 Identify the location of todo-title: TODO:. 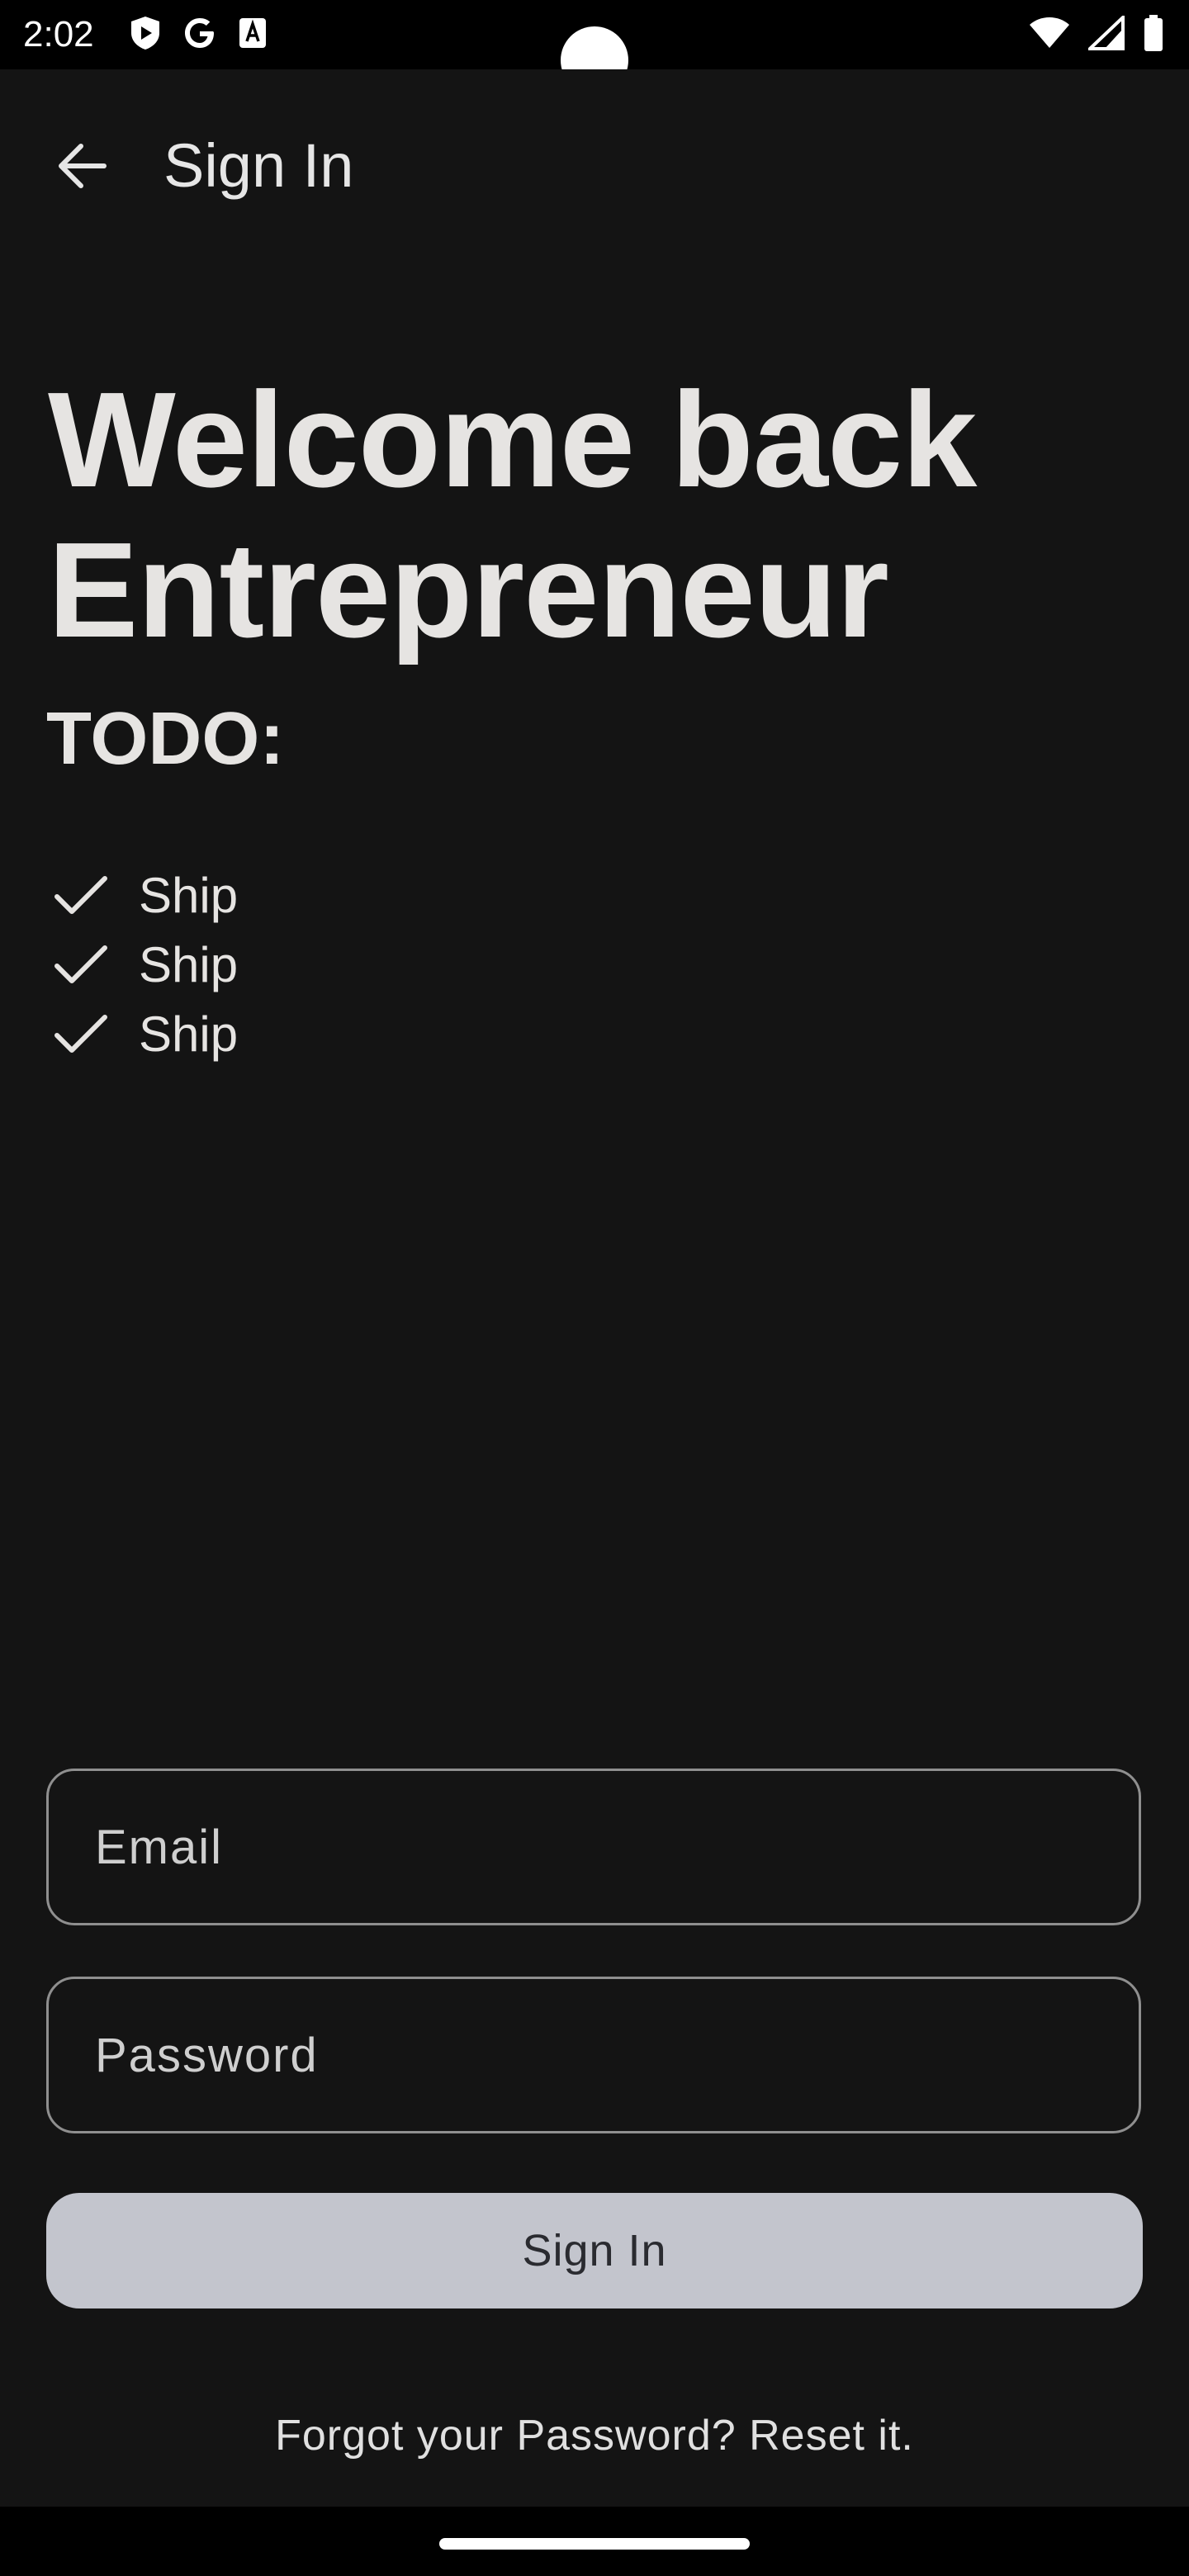
(165, 739).